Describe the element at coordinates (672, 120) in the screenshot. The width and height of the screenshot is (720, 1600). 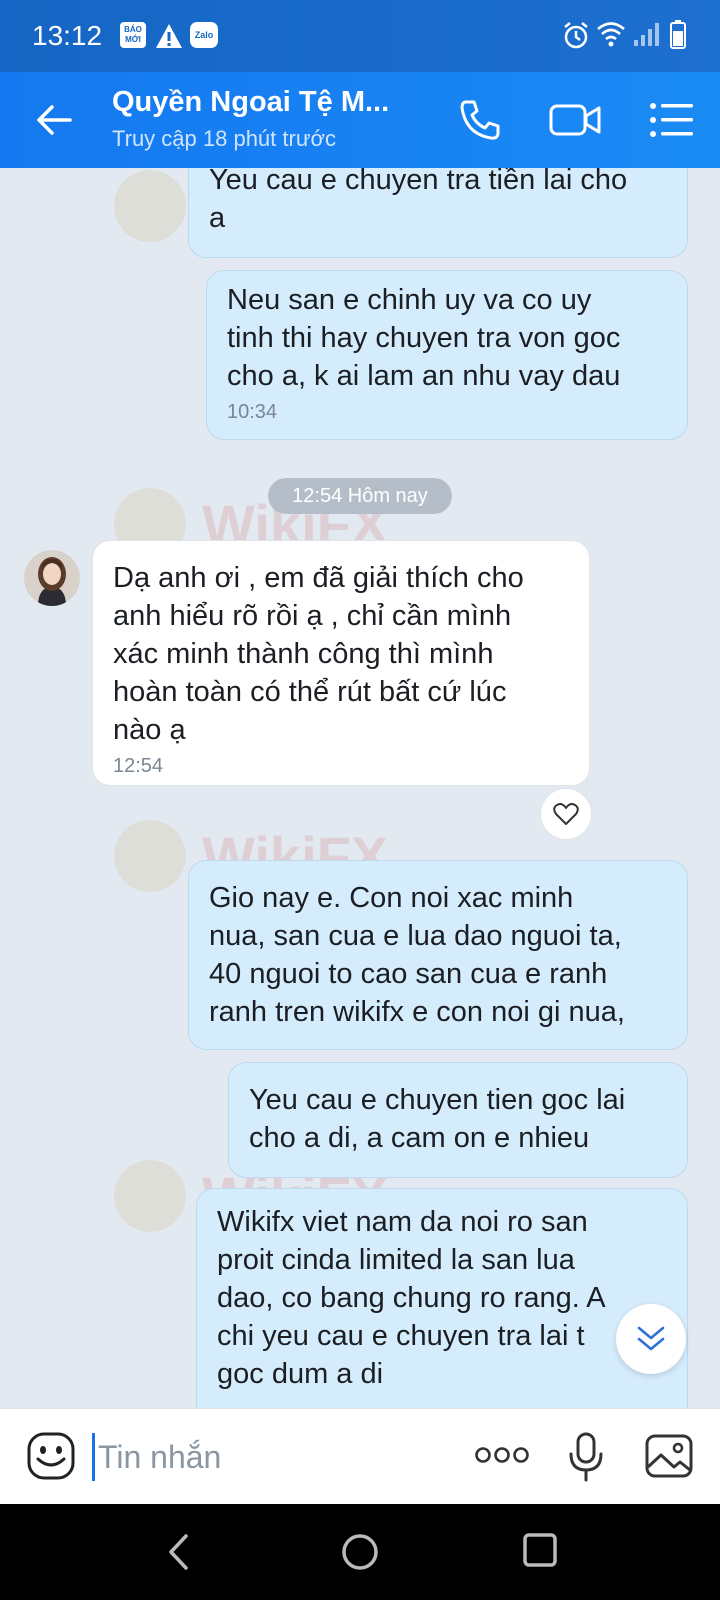
I see `menu-list-icon` at that location.